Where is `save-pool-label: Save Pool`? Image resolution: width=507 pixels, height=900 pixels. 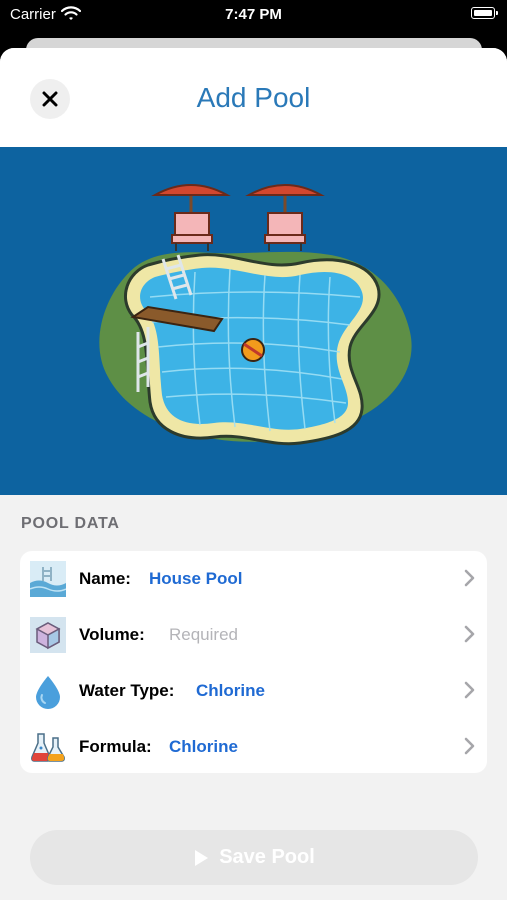
save-pool-label: Save Pool is located at coordinates (267, 857).